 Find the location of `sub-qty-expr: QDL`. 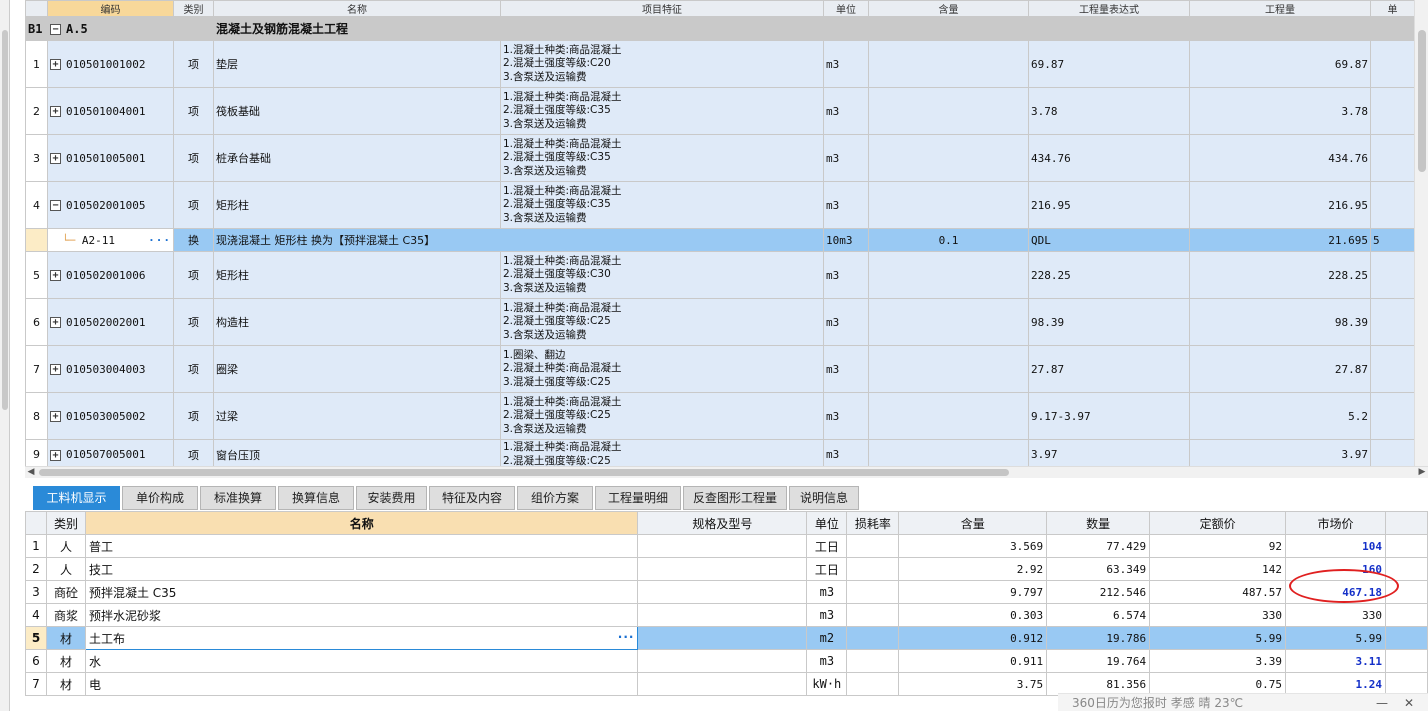

sub-qty-expr: QDL is located at coordinates (1109, 240).